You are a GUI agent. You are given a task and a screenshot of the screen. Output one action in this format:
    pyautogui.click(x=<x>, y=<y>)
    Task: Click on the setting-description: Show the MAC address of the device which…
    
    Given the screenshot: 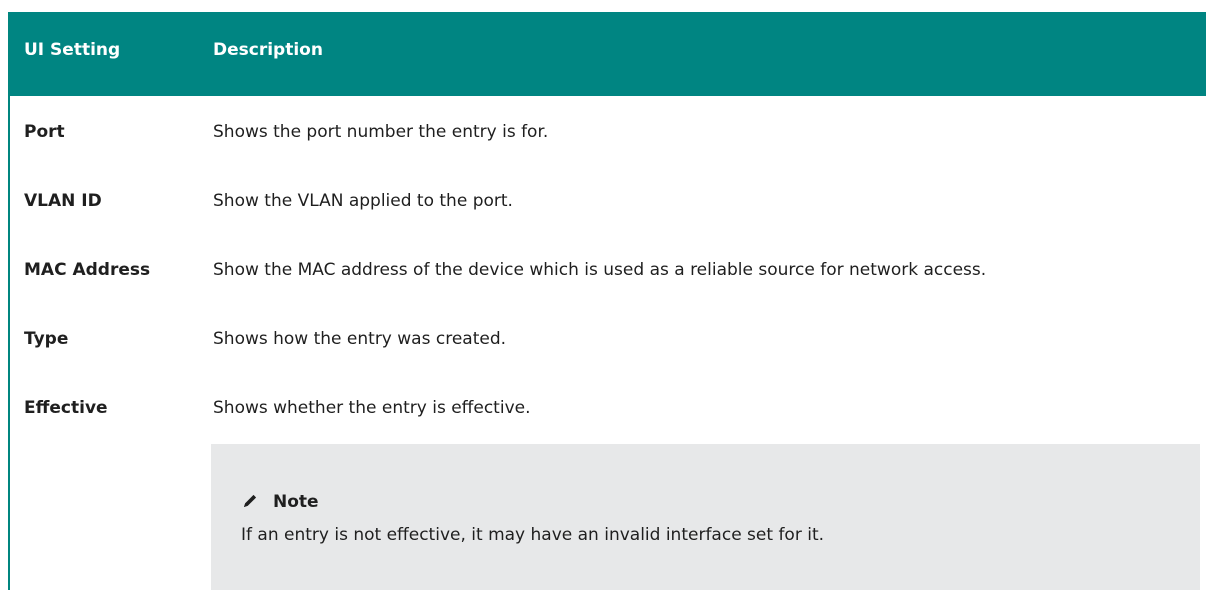 What is the action you would take?
    pyautogui.click(x=600, y=270)
    